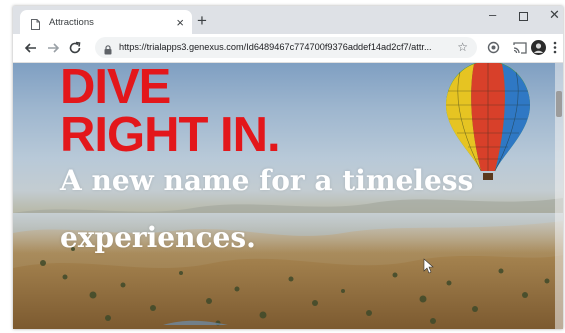 This screenshot has width=565, height=333. What do you see at coordinates (555, 50) in the screenshot?
I see `more-menu-icon` at bounding box center [555, 50].